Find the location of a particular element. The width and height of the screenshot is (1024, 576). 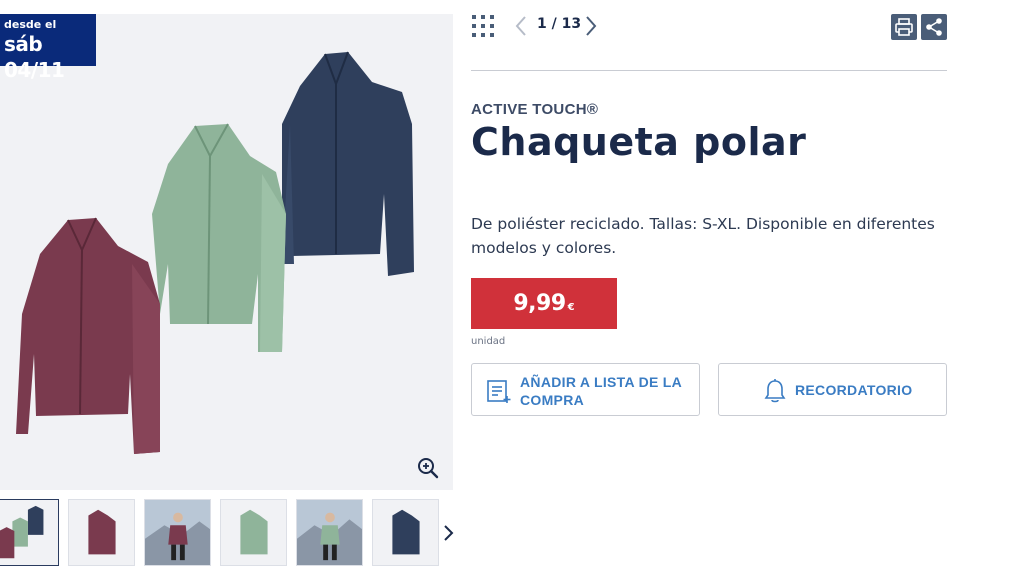

zoom-in-icon is located at coordinates (428, 468).